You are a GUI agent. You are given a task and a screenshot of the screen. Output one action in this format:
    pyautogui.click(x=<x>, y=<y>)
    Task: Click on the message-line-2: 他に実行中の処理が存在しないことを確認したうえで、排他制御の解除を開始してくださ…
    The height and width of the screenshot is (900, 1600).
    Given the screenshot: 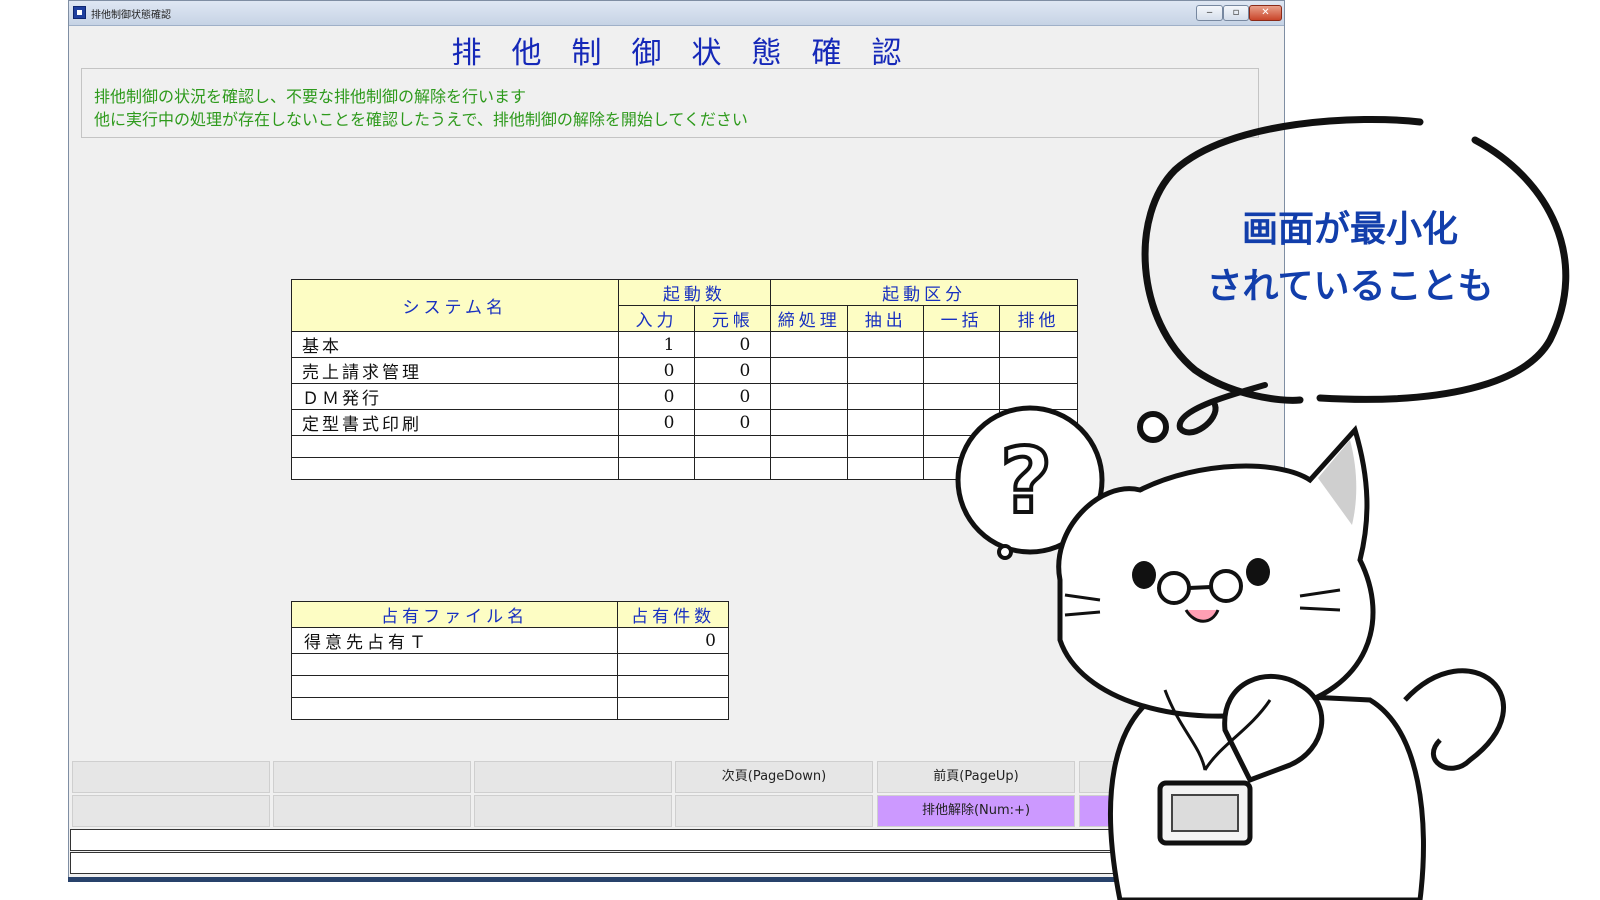 What is the action you would take?
    pyautogui.click(x=421, y=119)
    